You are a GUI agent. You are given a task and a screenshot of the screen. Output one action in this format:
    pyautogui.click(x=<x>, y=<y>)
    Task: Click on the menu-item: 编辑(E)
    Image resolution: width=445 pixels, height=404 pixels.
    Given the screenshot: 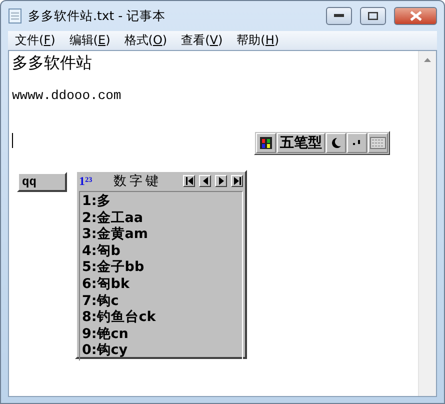 What is the action you would take?
    pyautogui.click(x=90, y=40)
    